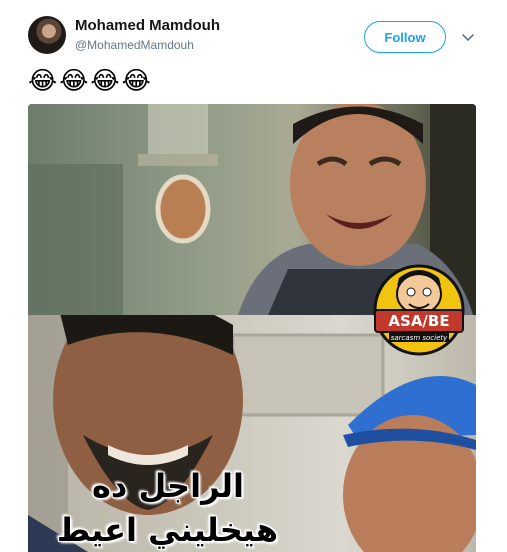 The image size is (507, 552). Describe the element at coordinates (167, 530) in the screenshot. I see `meme-caption-line-2: هيخليني اعيط` at that location.